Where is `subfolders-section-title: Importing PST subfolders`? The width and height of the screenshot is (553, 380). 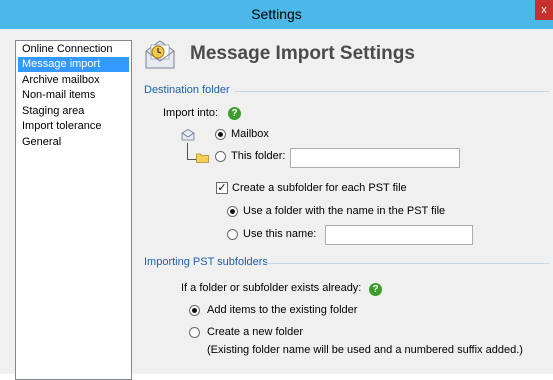 subfolders-section-title: Importing PST subfolders is located at coordinates (206, 262).